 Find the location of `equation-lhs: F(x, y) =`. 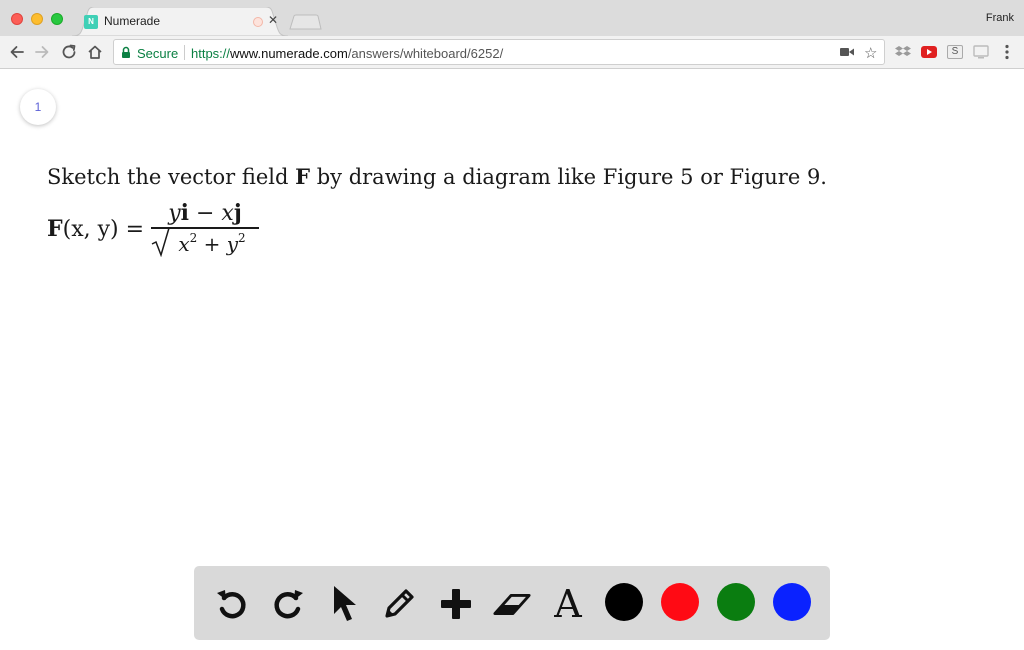

equation-lhs: F(x, y) = is located at coordinates (95, 229).